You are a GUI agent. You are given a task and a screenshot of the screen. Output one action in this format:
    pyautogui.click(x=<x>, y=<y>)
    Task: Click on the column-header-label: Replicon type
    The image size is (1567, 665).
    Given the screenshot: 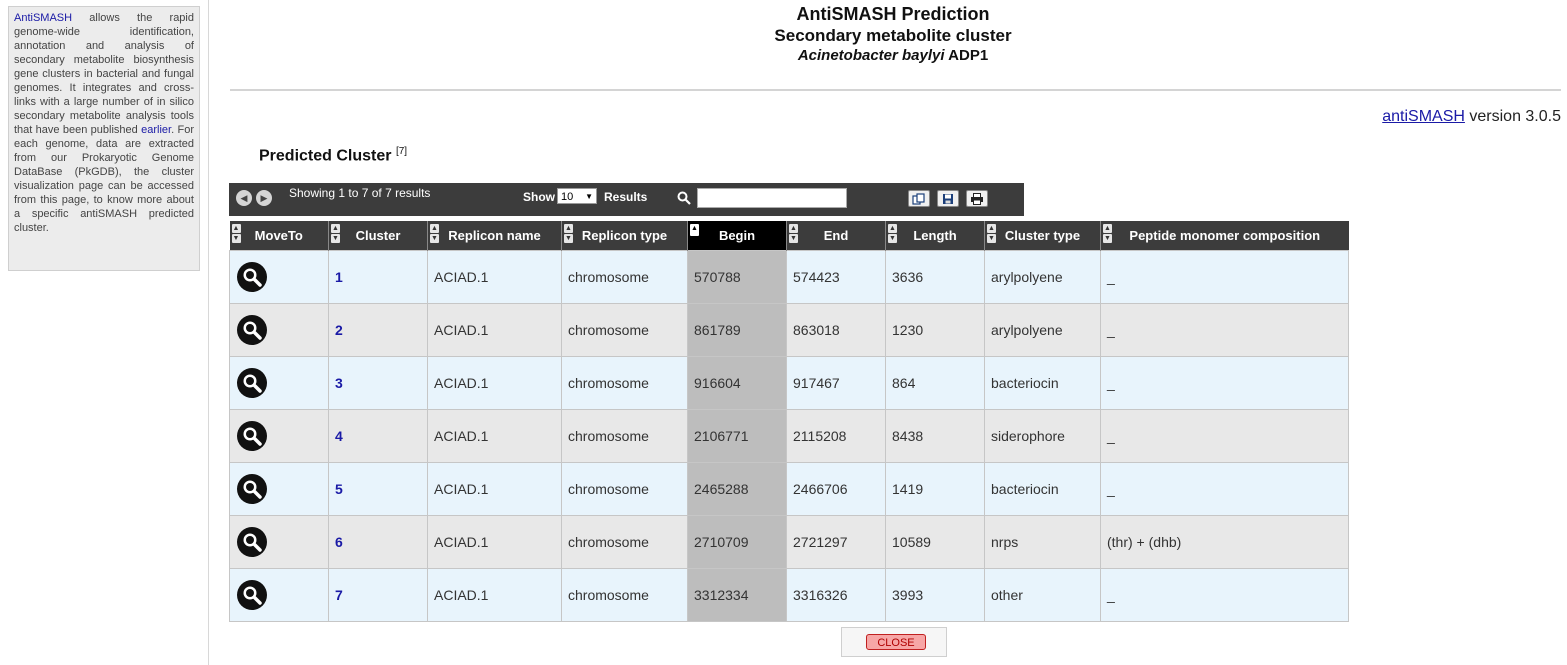 What is the action you would take?
    pyautogui.click(x=624, y=235)
    